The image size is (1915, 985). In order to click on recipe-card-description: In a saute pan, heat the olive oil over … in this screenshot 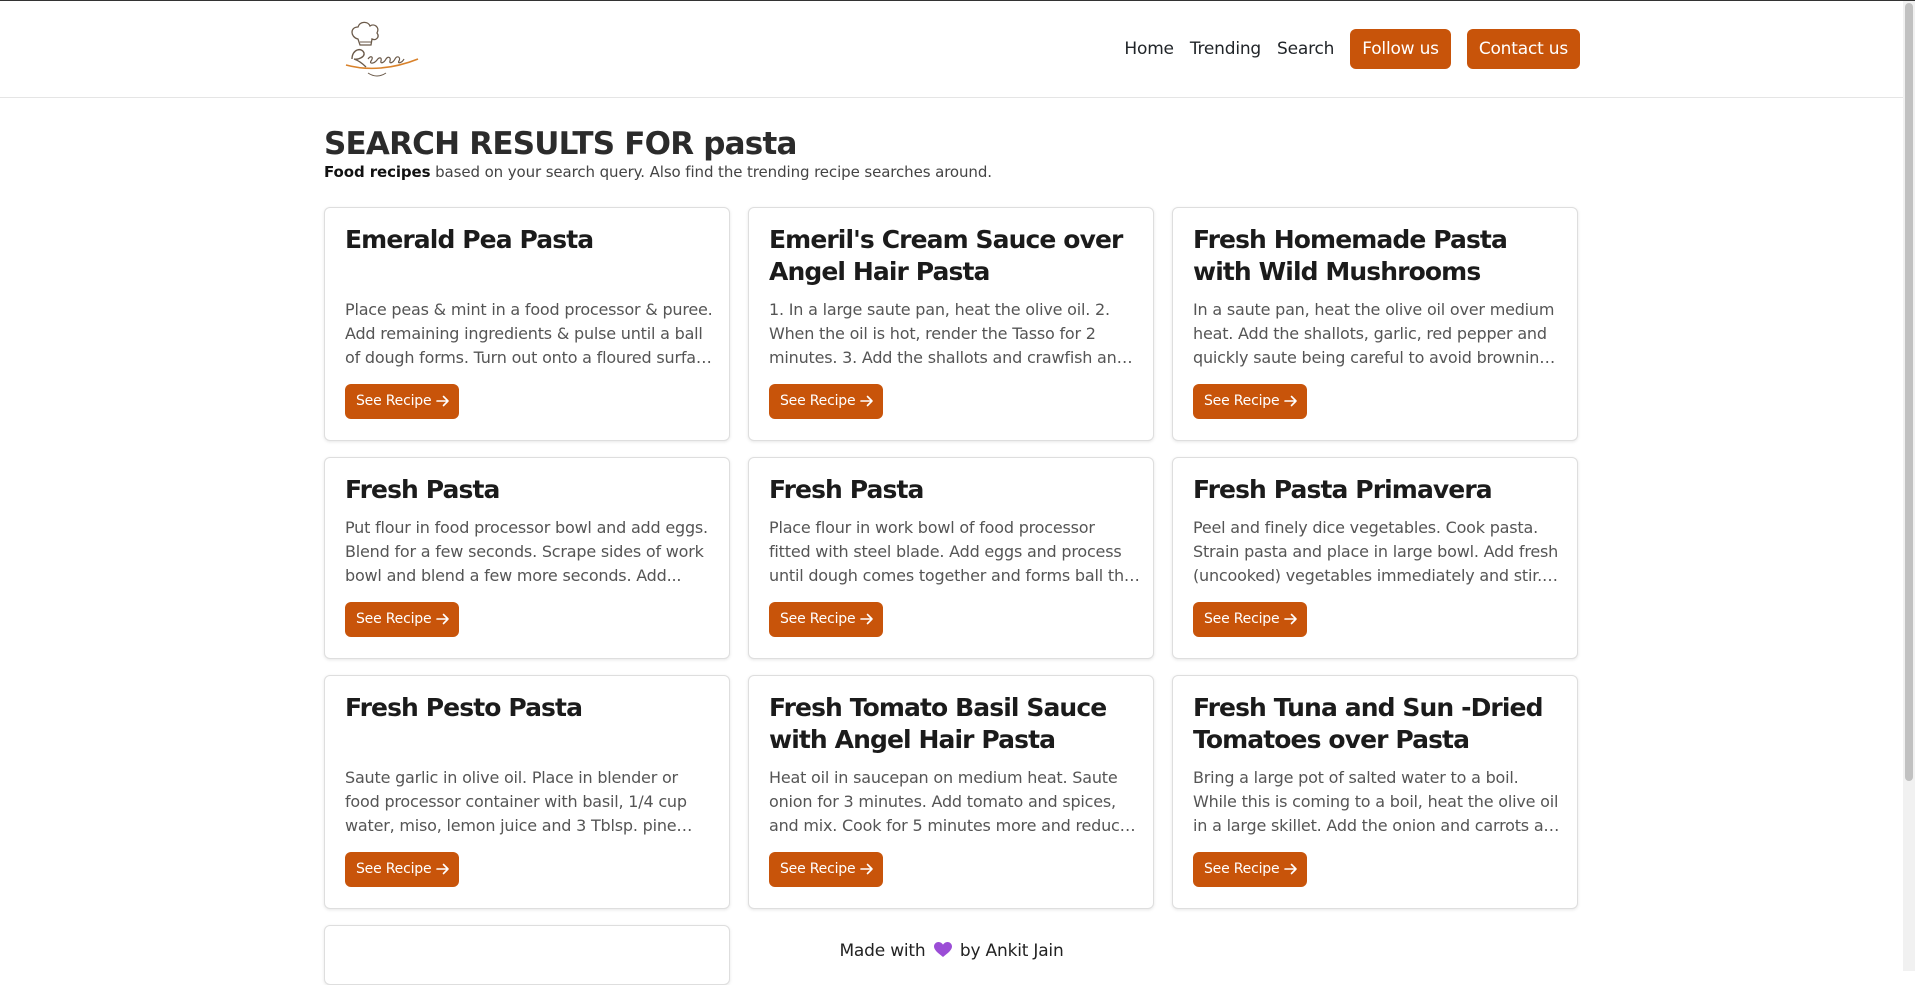, I will do `click(1374, 333)`.